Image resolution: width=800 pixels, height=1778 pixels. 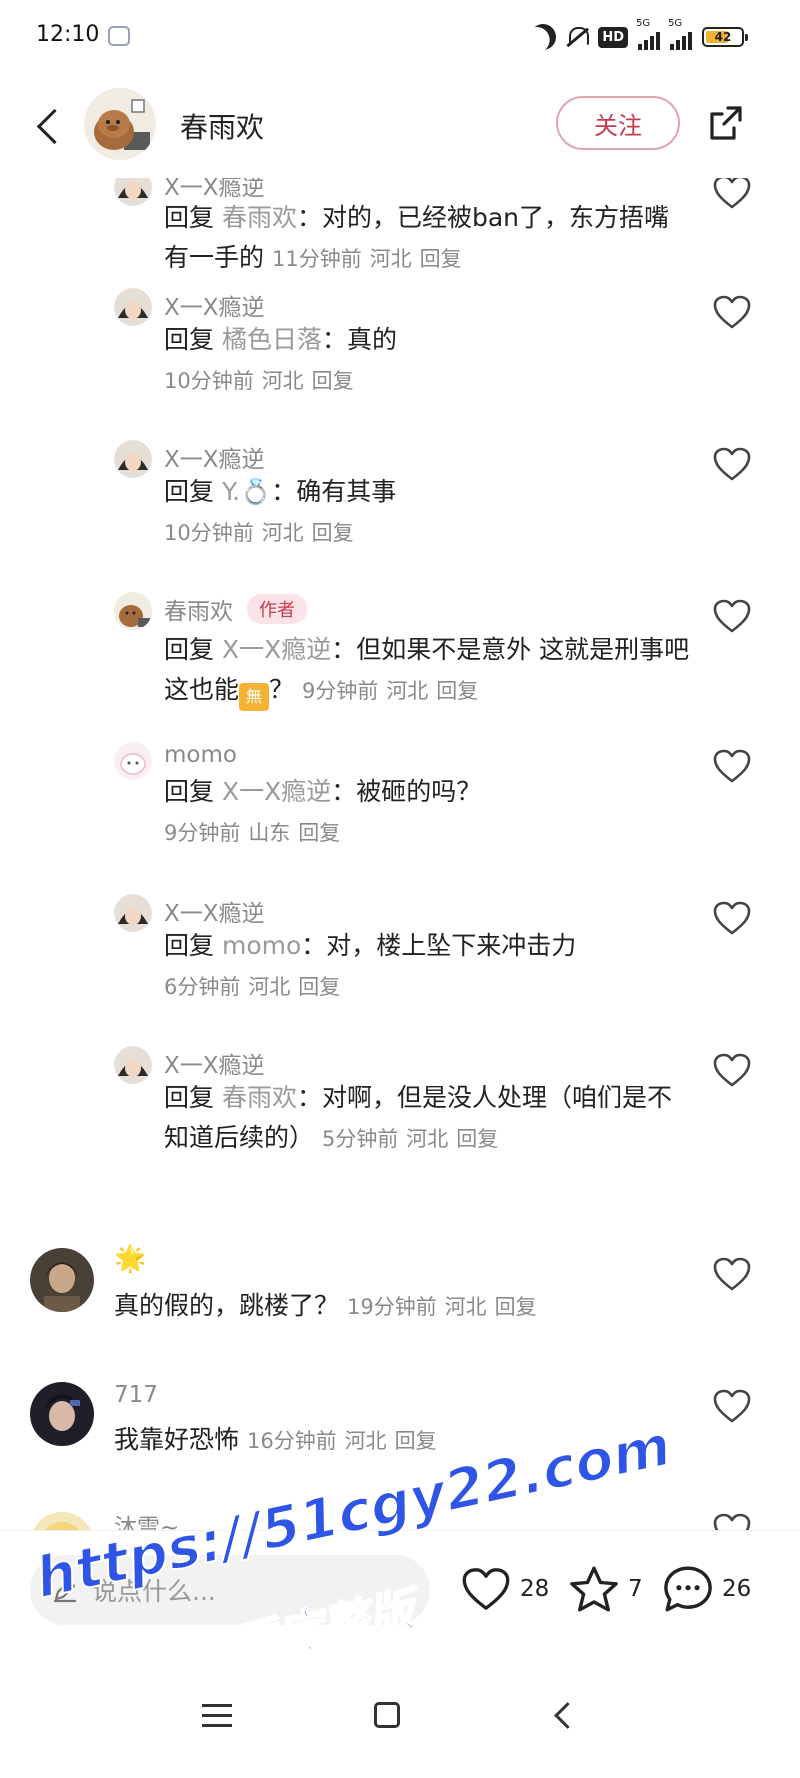 I want to click on comment-text: 回复 X一X瘾逆：被砸的吗？ 9分钟前 山东 回复, so click(x=429, y=812).